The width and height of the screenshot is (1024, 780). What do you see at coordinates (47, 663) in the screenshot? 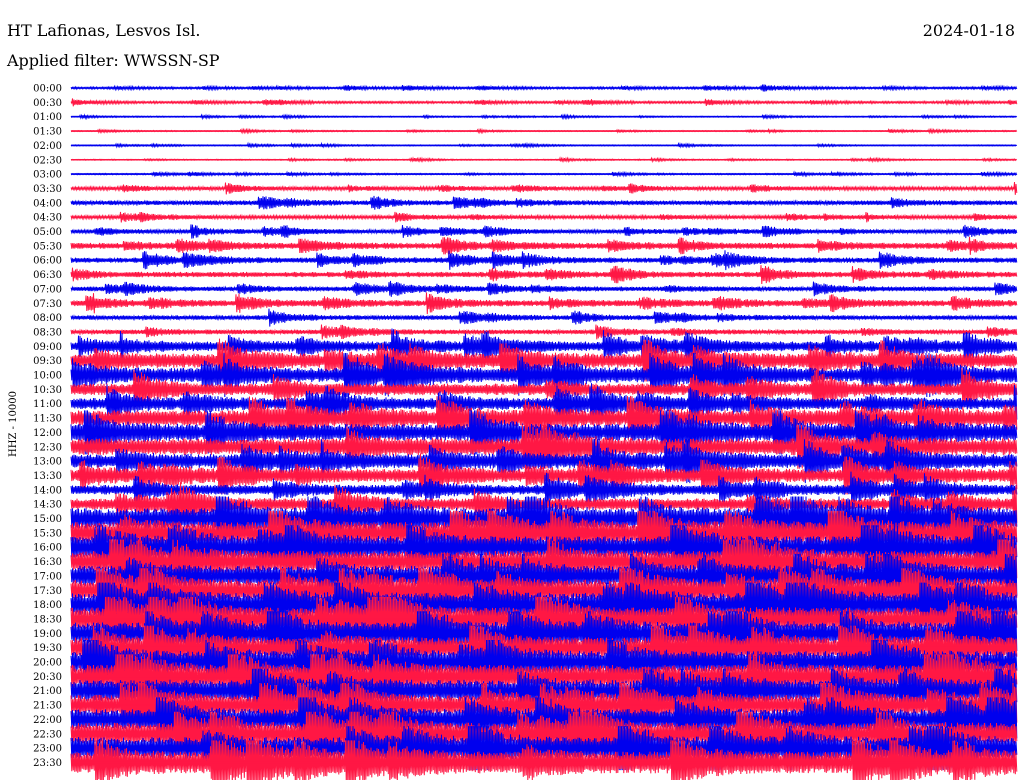
I see `row-time-label: 20:00` at bounding box center [47, 663].